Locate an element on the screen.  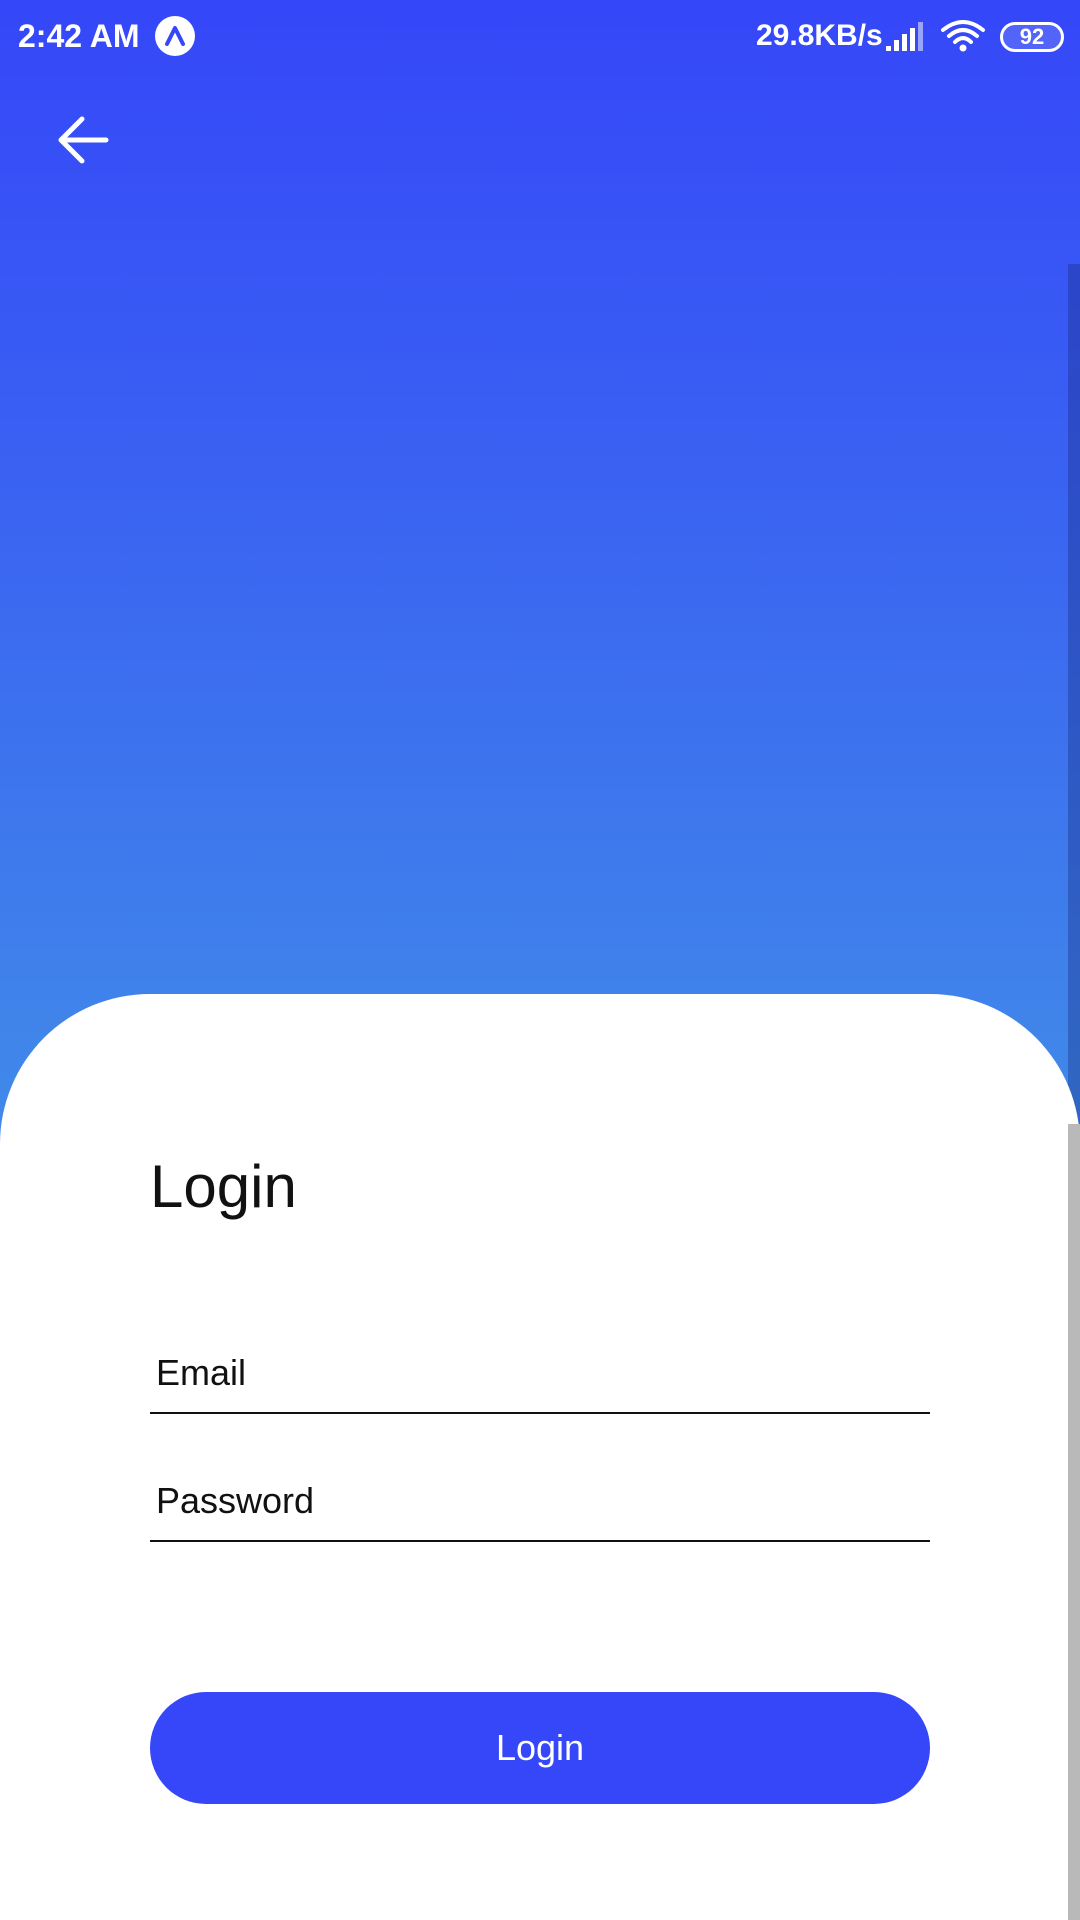
signal-icon is located at coordinates (905, 38).